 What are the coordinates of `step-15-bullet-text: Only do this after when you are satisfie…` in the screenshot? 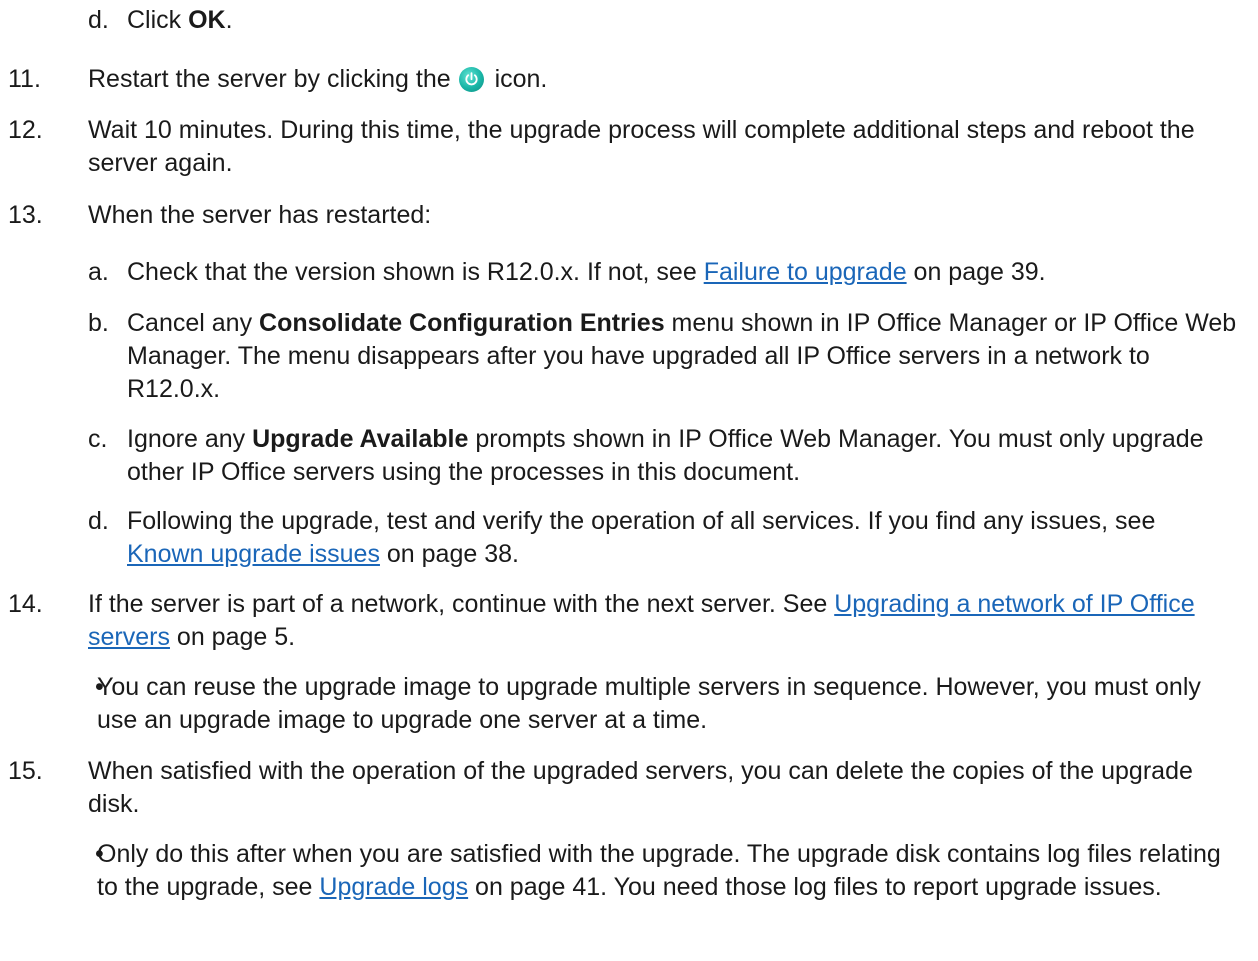 It's located at (659, 870).